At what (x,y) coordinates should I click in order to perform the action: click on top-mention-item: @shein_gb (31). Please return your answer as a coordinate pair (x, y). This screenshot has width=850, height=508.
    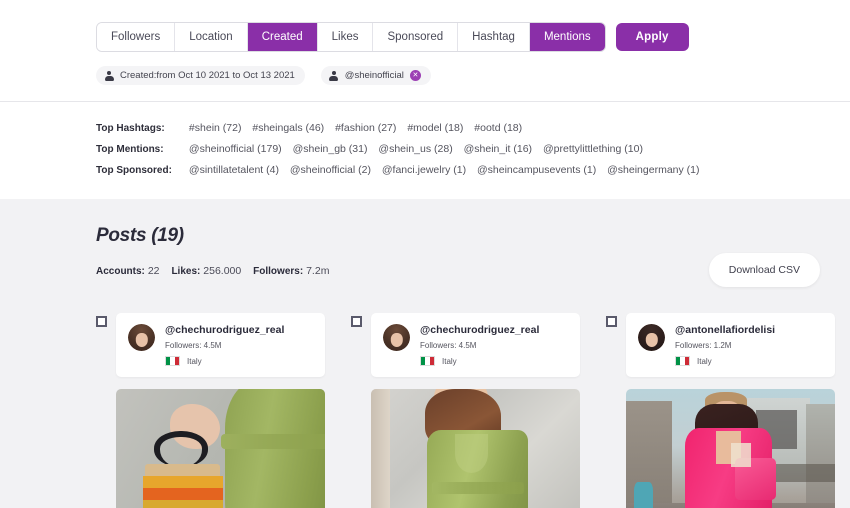
    Looking at the image, I should click on (330, 149).